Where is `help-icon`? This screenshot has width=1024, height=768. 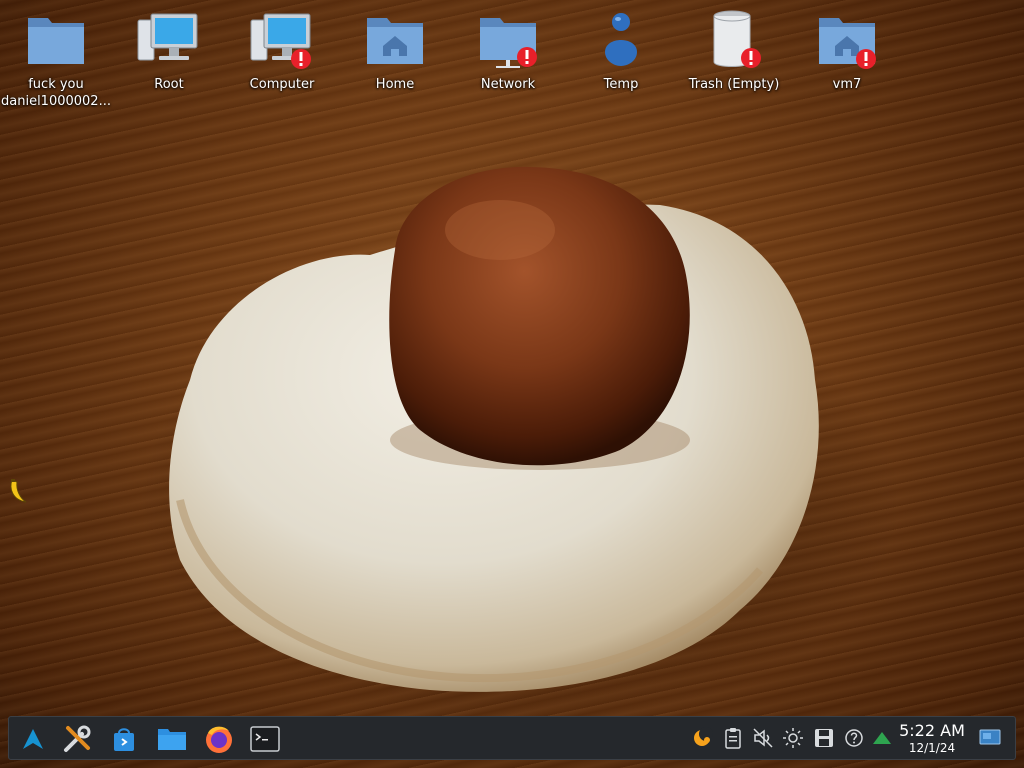 help-icon is located at coordinates (854, 738).